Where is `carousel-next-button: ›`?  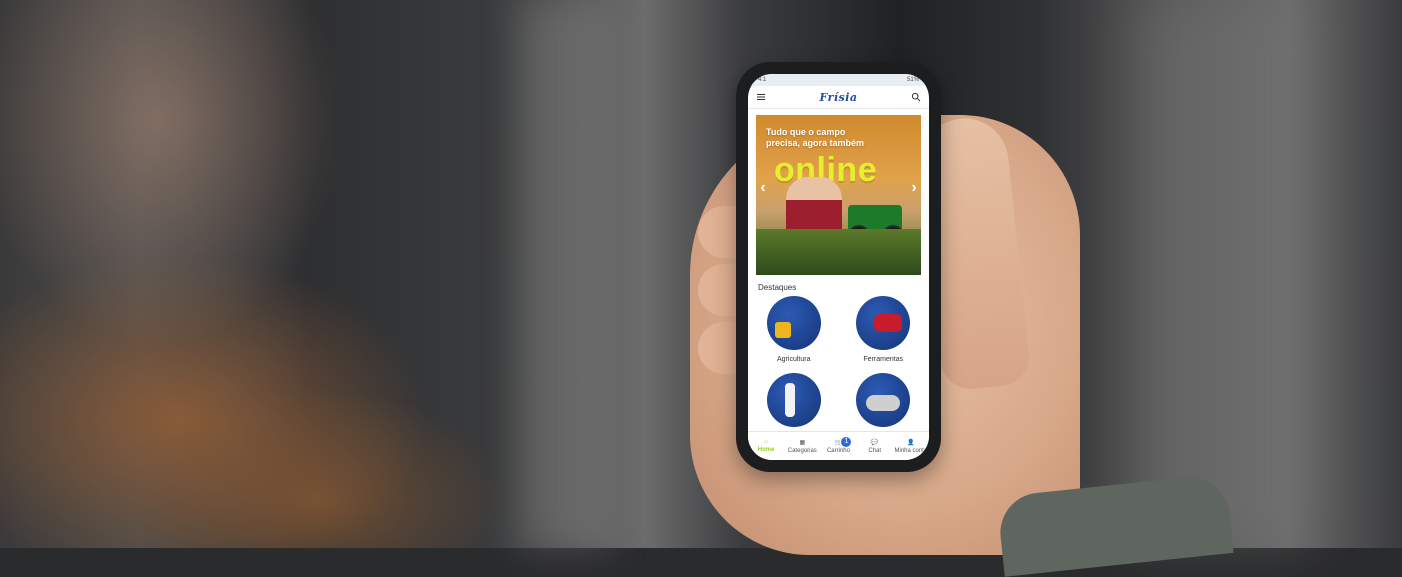 carousel-next-button: › is located at coordinates (914, 188).